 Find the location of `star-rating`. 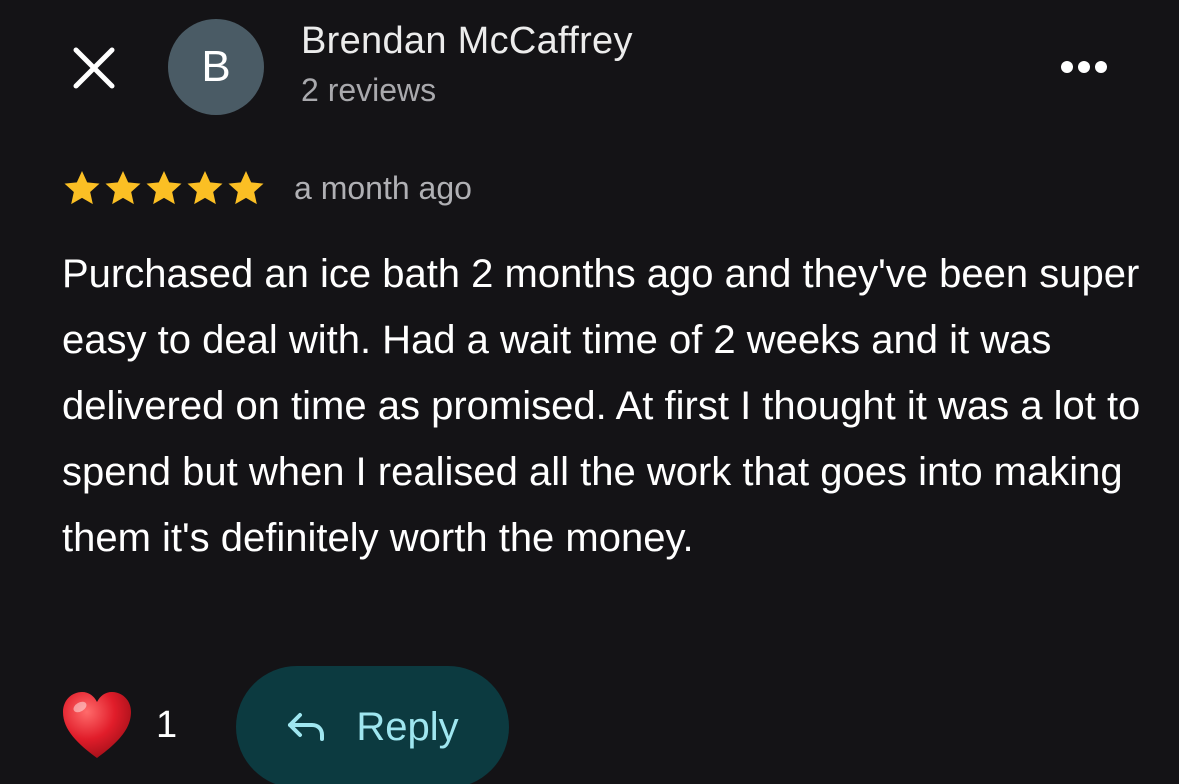

star-rating is located at coordinates (164, 188).